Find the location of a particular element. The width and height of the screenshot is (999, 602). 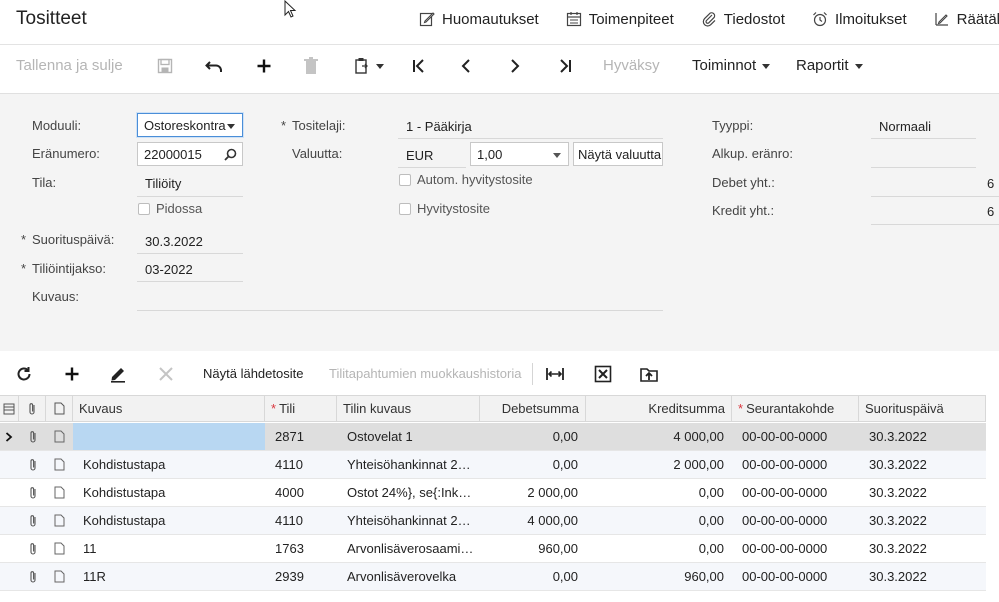

reminders-button: Ilmoitukset is located at coordinates (859, 19).